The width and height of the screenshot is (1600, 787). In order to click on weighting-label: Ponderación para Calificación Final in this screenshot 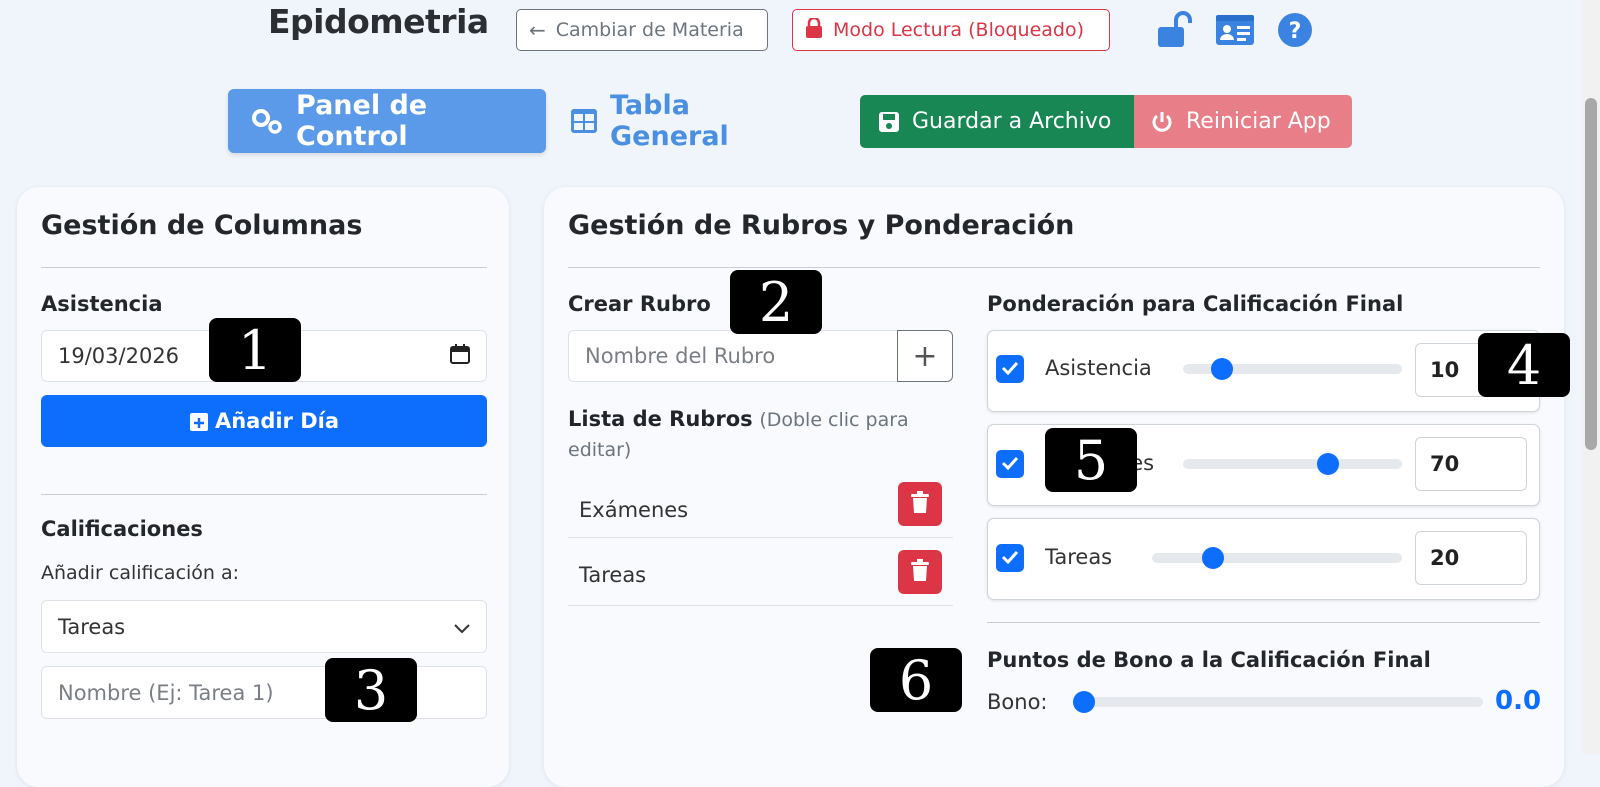, I will do `click(1195, 304)`.